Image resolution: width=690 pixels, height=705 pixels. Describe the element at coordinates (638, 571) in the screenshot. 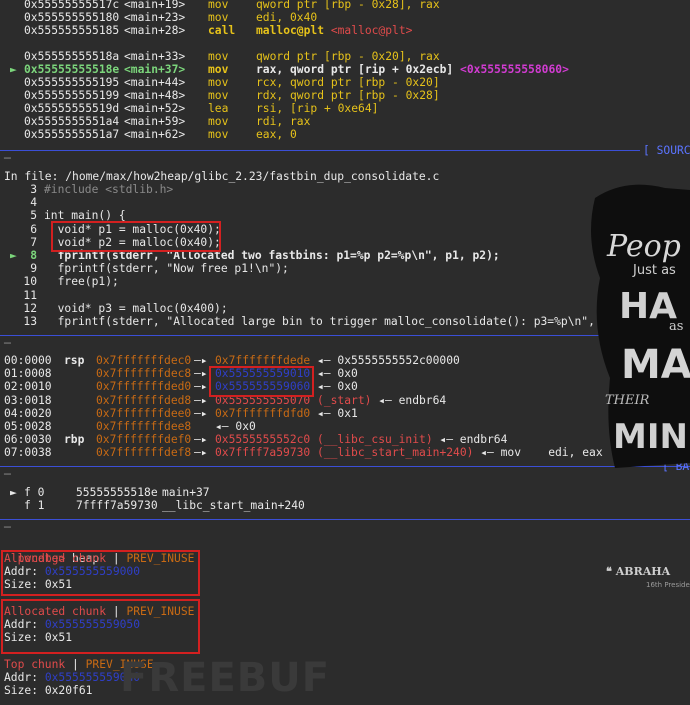

I see `poster-quote-author: ❝ ABRAHA` at that location.